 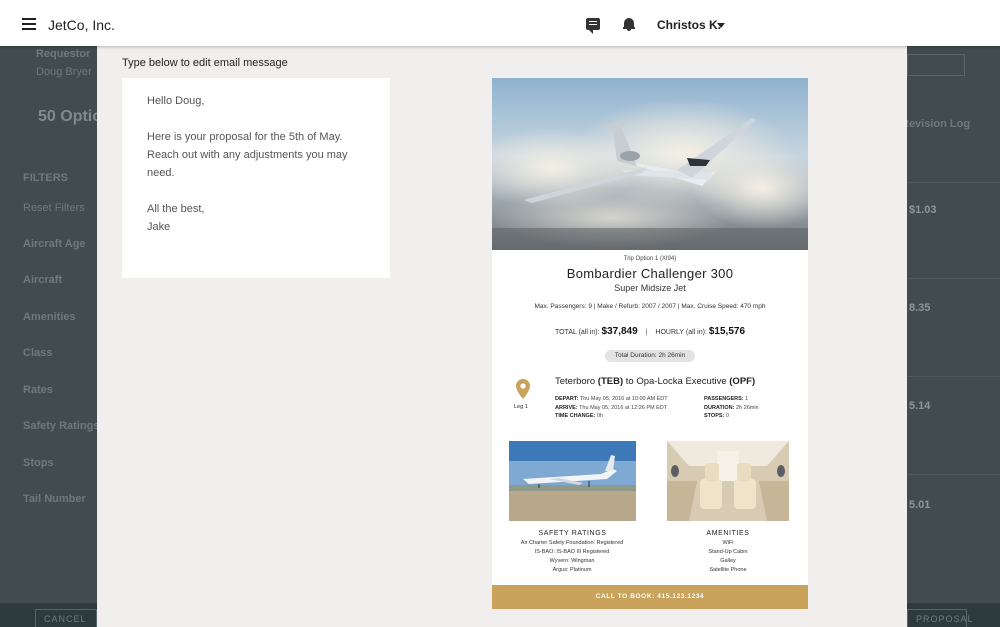 I want to click on aircraft-hero-image, so click(x=650, y=164).